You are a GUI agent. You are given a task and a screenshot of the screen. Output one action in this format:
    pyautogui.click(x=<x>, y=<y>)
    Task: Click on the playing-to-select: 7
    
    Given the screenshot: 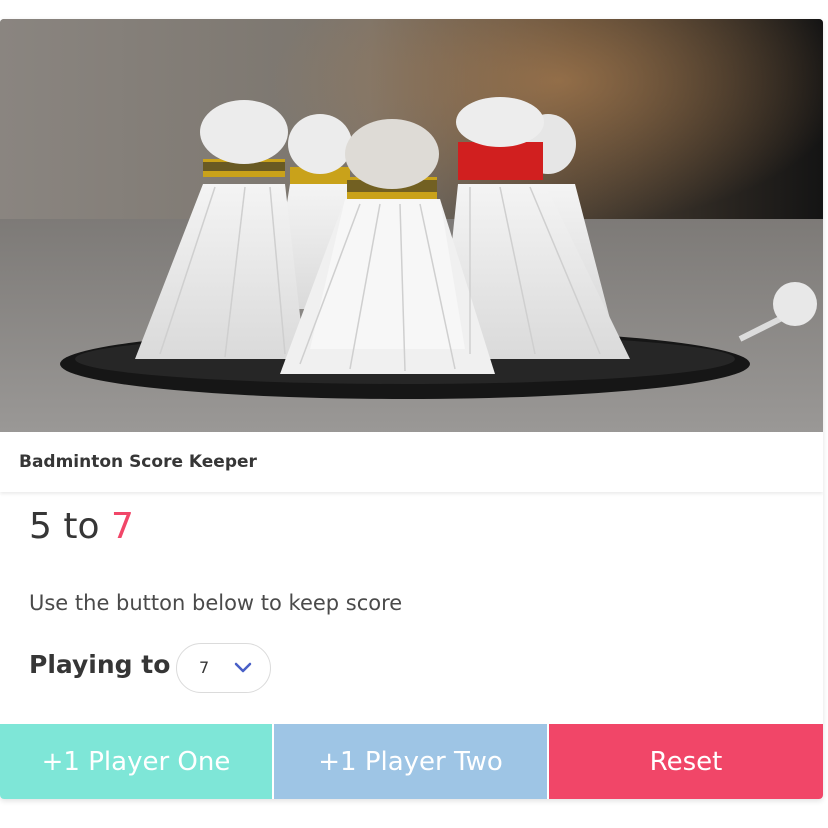 What is the action you would take?
    pyautogui.click(x=223, y=668)
    